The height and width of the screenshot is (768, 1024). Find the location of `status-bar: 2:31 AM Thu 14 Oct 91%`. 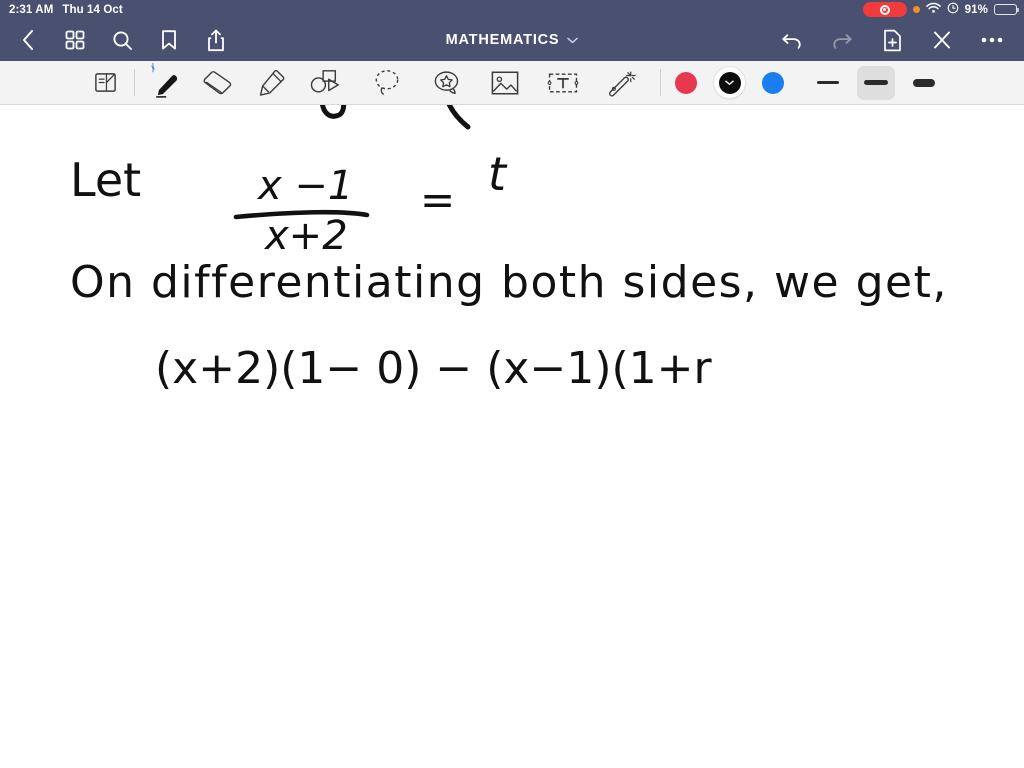

status-bar: 2:31 AM Thu 14 Oct 91% is located at coordinates (512, 9).